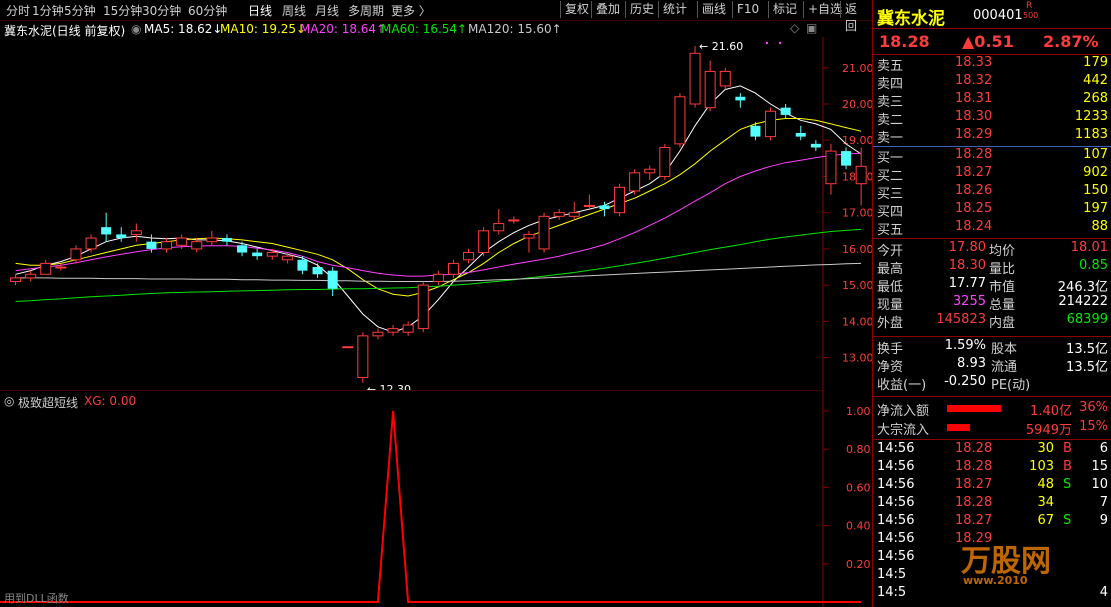 This screenshot has width=1111, height=607. Describe the element at coordinates (607, 9) in the screenshot. I see `toolbar-button-1: 叠加` at that location.